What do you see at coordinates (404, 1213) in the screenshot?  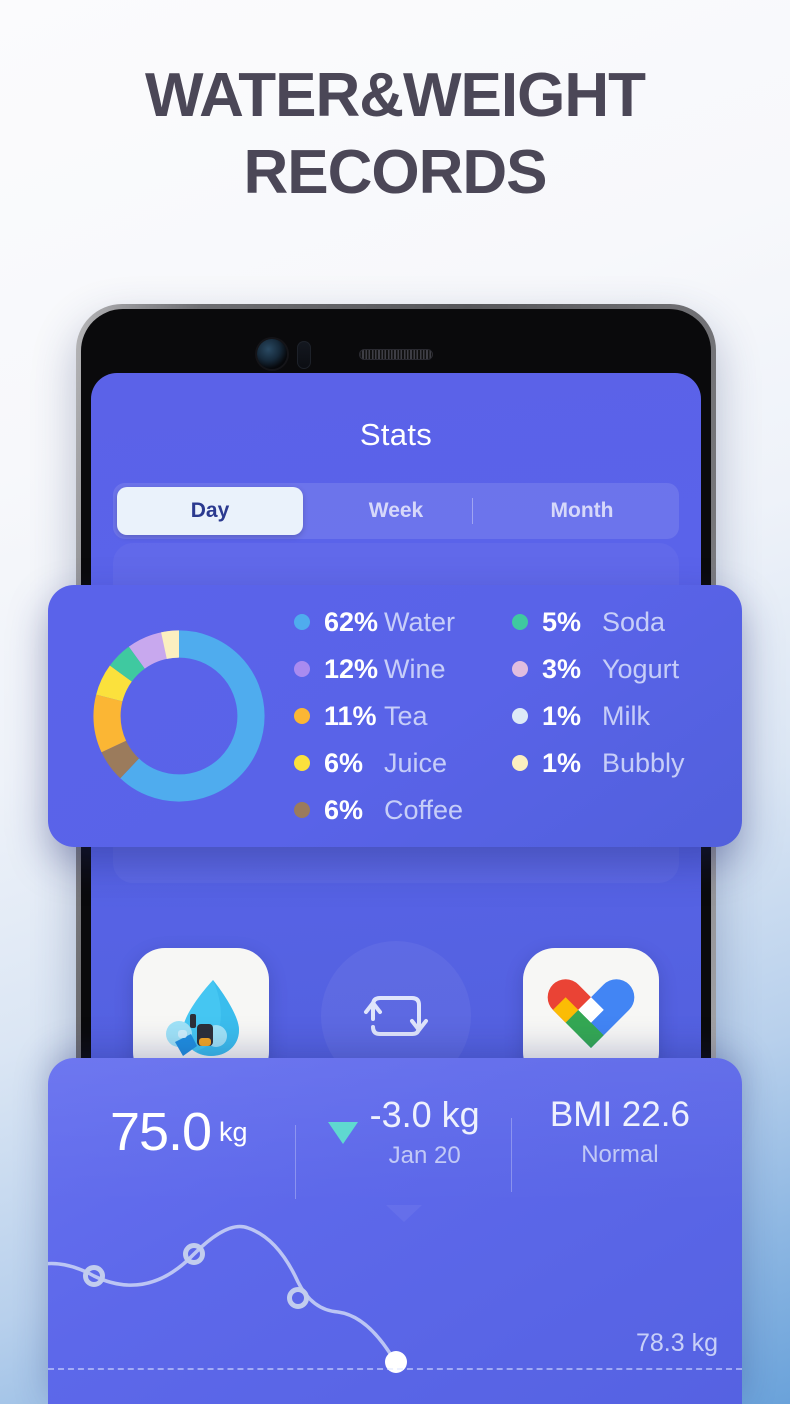 I see `tooltip-pointer` at bounding box center [404, 1213].